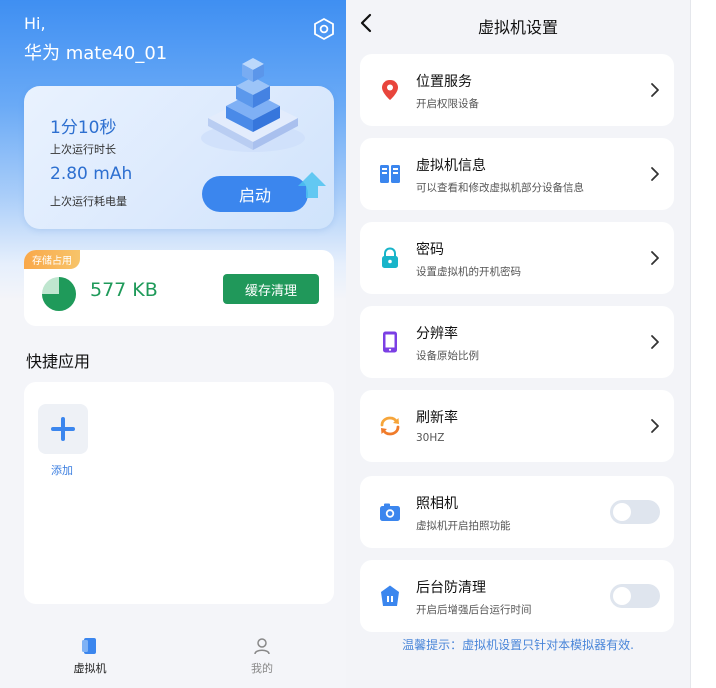 This screenshot has width=716, height=688. I want to click on row-title: 刷新率, so click(437, 418).